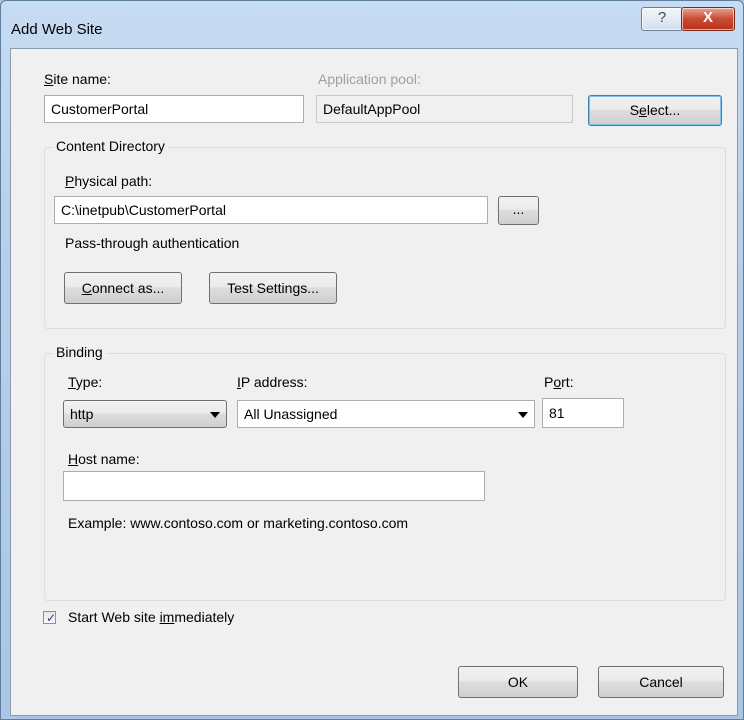 The width and height of the screenshot is (744, 720). I want to click on close-button: X, so click(708, 19).